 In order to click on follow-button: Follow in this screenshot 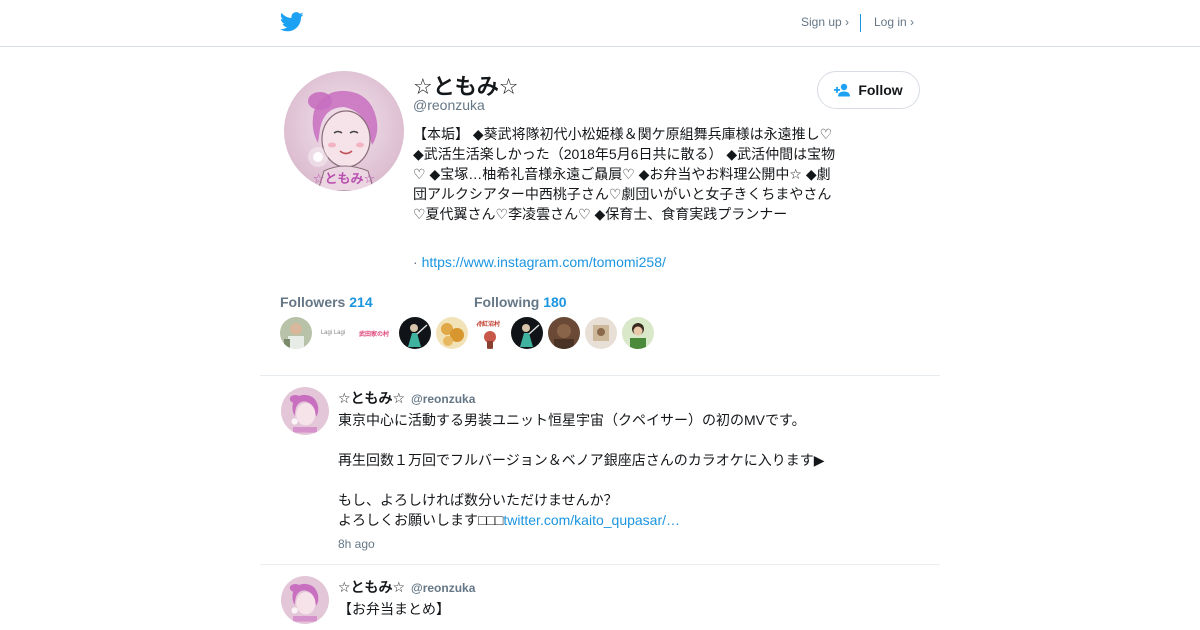, I will do `click(868, 90)`.